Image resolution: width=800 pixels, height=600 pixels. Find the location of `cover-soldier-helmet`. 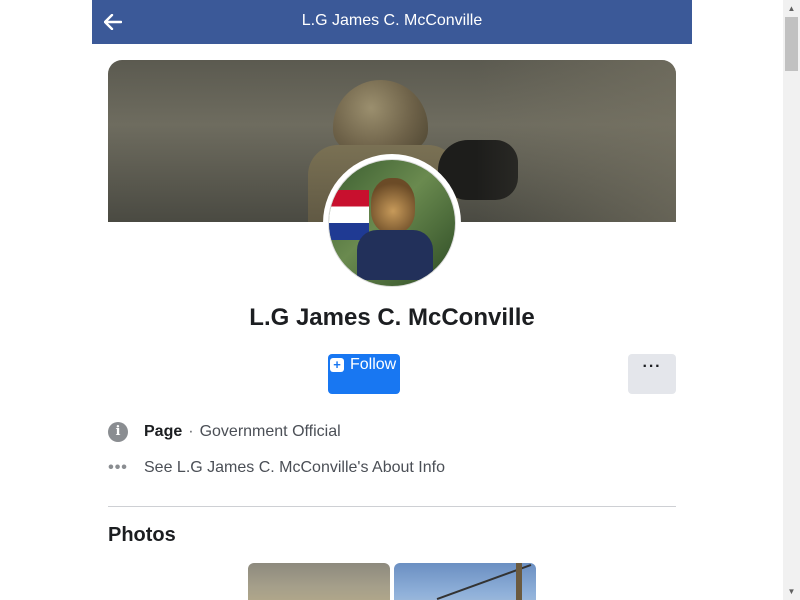

cover-soldier-helmet is located at coordinates (380, 115).